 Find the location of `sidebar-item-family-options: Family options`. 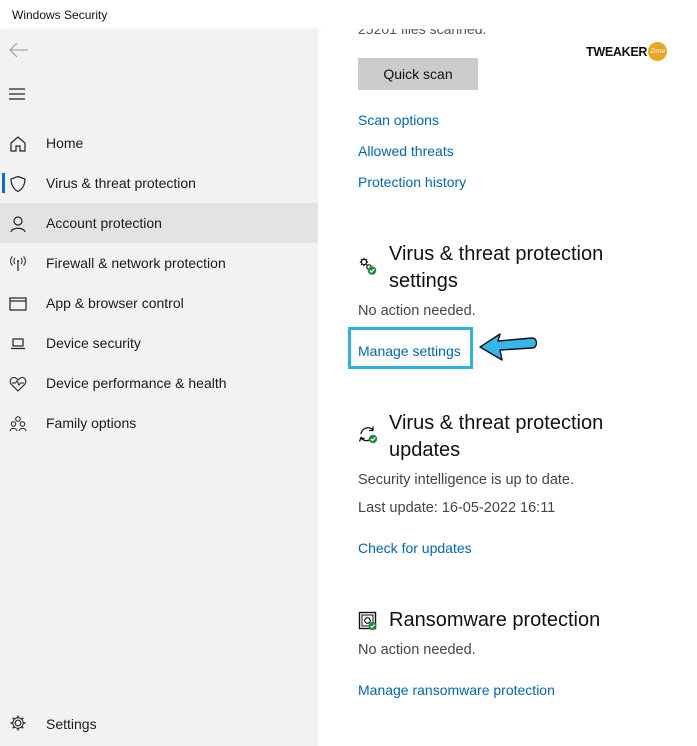

sidebar-item-family-options: Family options is located at coordinates (159, 423).